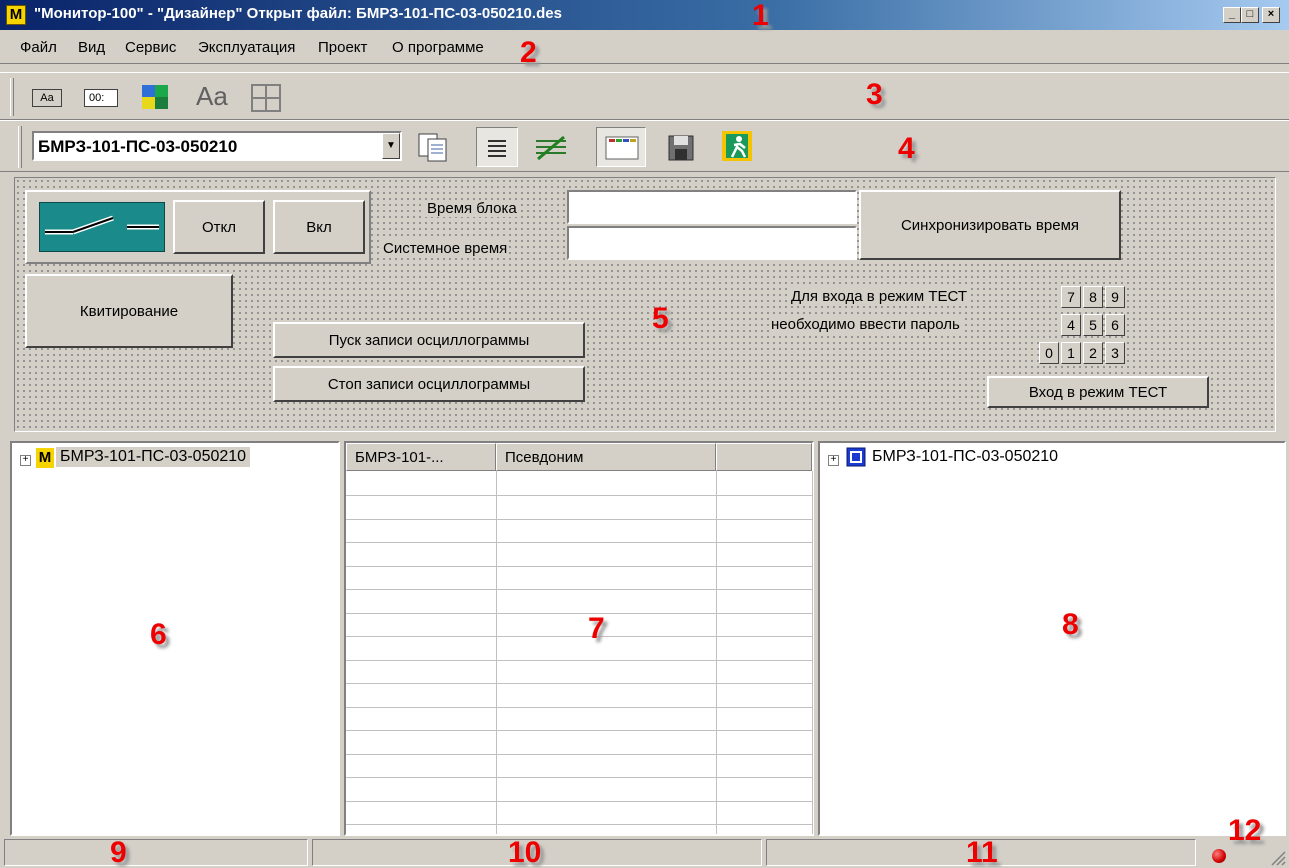 The image size is (1289, 868). Describe the element at coordinates (150, 47) in the screenshot. I see `menu-service: Сервис` at that location.